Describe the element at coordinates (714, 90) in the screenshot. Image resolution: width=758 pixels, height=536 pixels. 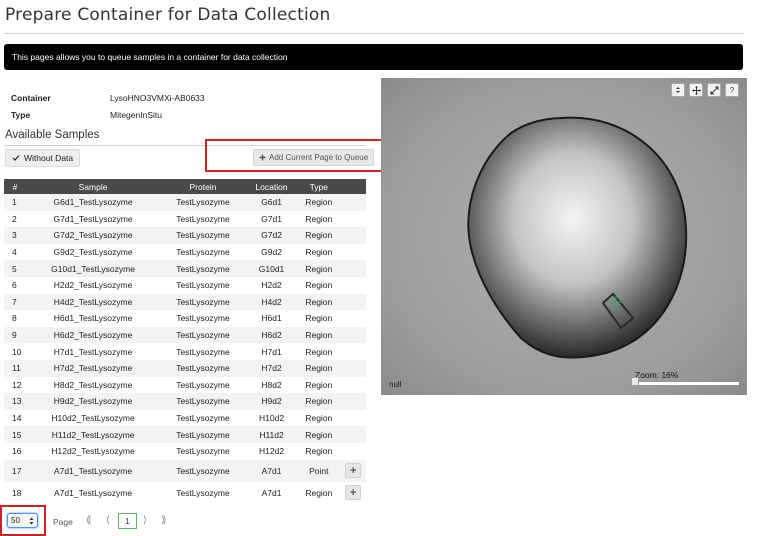
I see `fullscreen-icon` at that location.